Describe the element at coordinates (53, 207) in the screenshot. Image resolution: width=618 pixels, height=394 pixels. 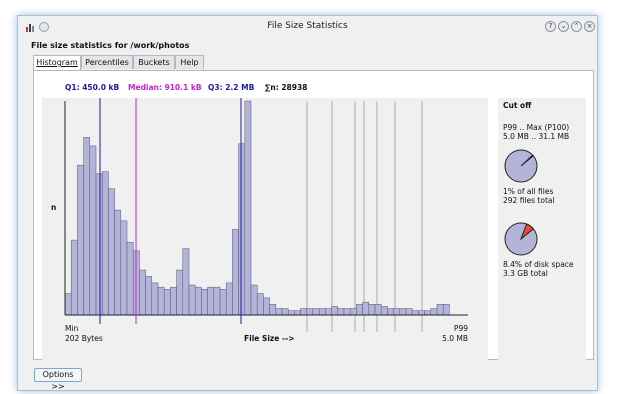
I see `y-axis-label: n` at that location.